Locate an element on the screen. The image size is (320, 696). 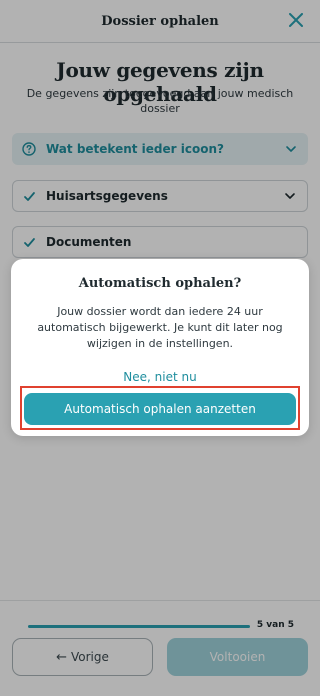
decline-link: Nee, niet nu is located at coordinates (160, 377).